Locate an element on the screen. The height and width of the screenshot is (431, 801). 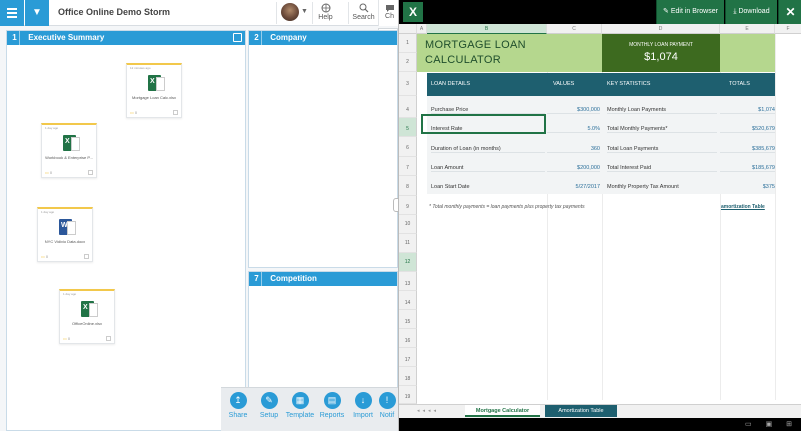
card-filename: OfficeOnline.xlsx is located at coordinates (87, 323).